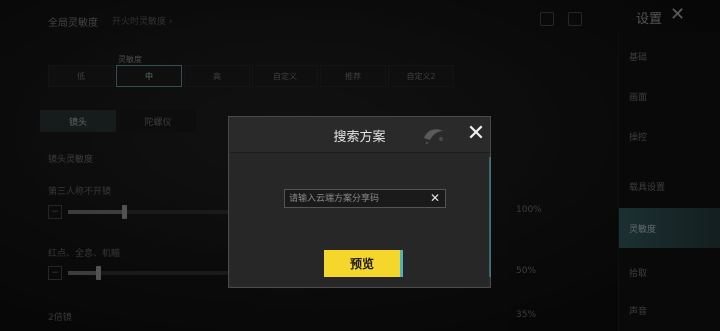 Image resolution: width=720 pixels, height=331 pixels. I want to click on clear-input-icon: ✕, so click(435, 198).